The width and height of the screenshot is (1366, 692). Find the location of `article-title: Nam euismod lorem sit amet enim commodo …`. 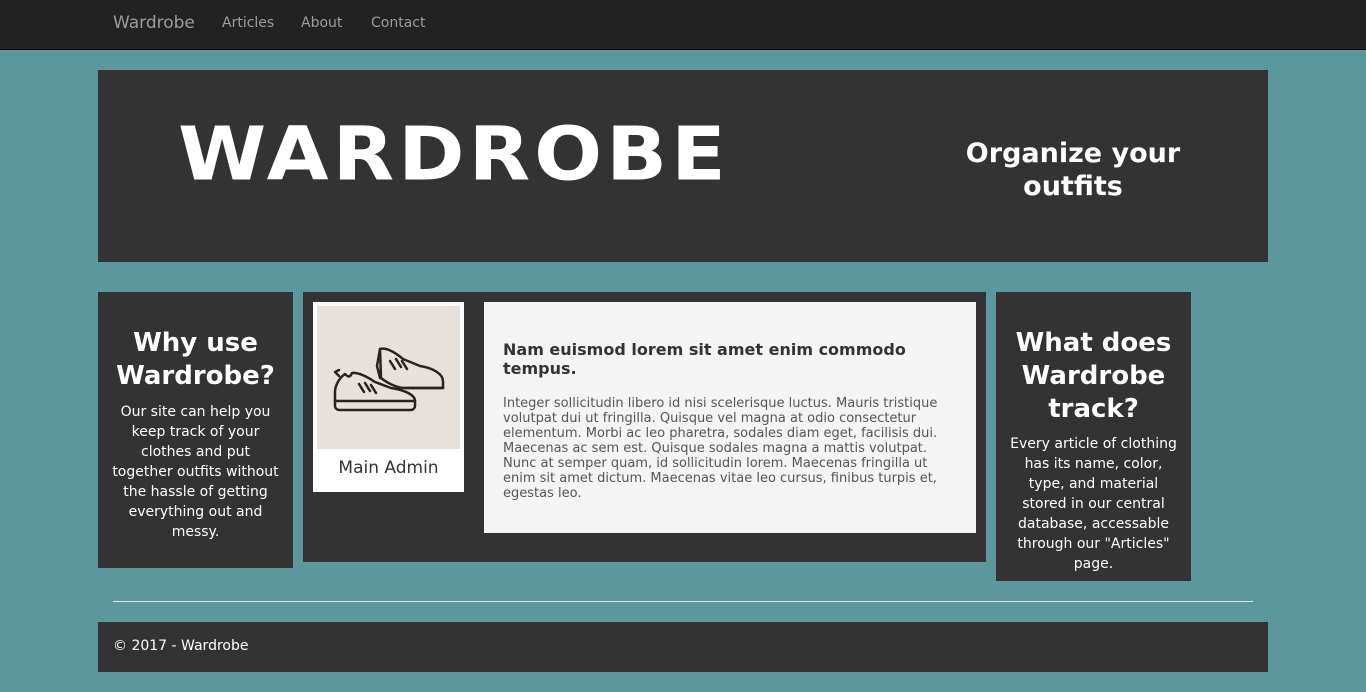

article-title: Nam euismod lorem sit amet enim commodo … is located at coordinates (704, 359).